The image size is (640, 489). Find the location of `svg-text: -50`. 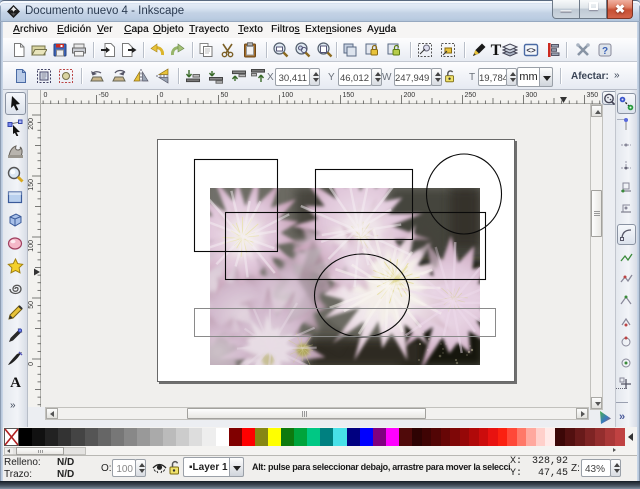

svg-text: -50 is located at coordinates (104, 95).